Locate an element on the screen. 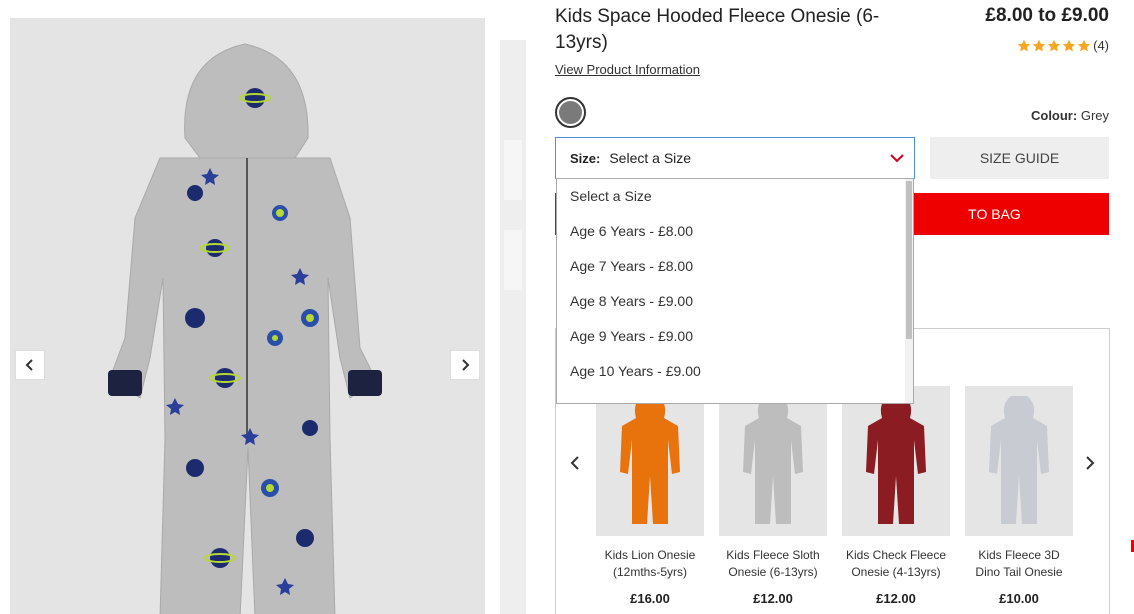  size-option: Age 9 Years - £9.00 is located at coordinates (735, 336).